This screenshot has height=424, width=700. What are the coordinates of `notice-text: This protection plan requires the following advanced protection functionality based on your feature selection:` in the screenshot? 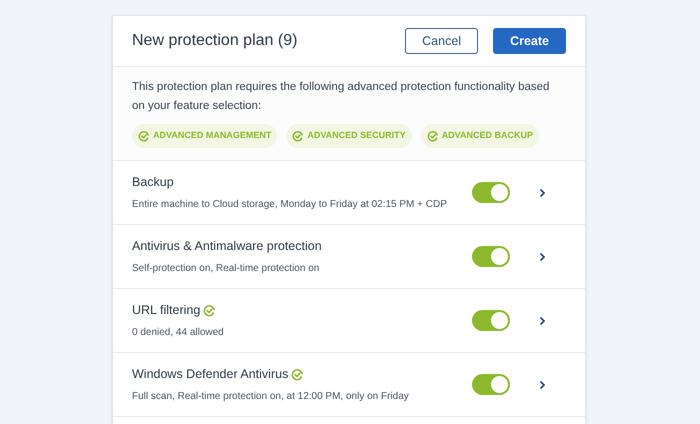 It's located at (341, 97).